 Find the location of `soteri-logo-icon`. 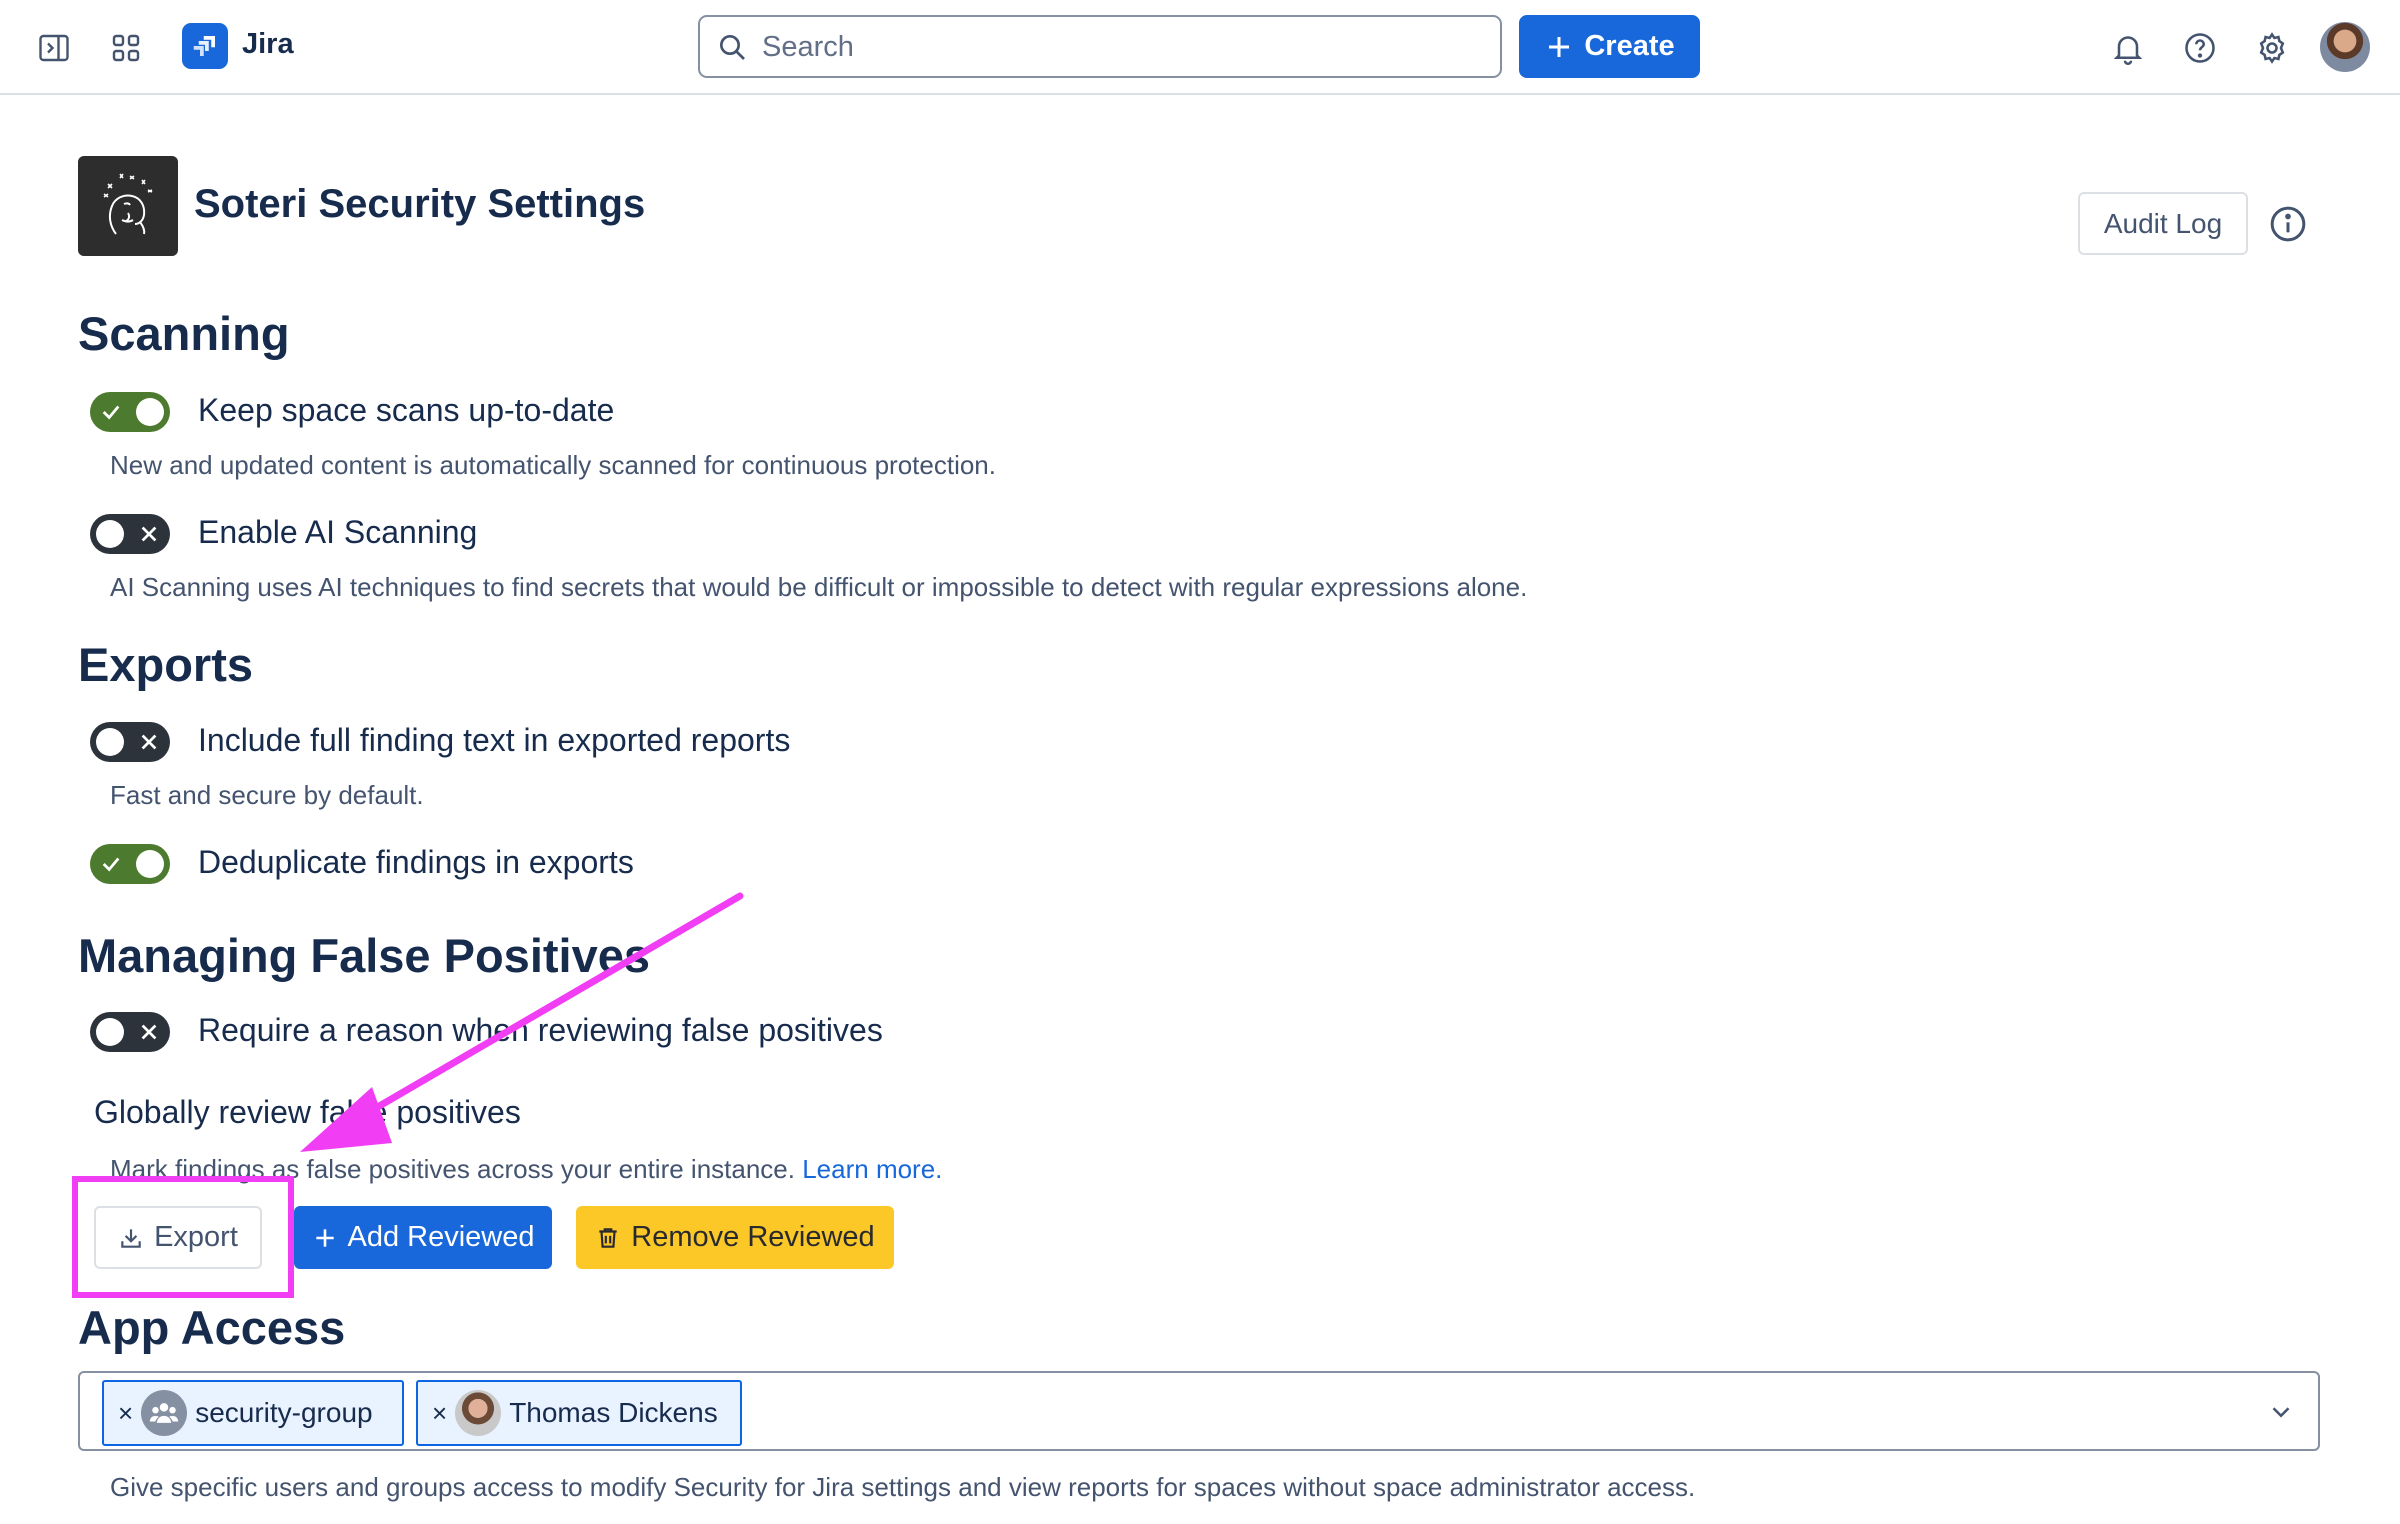

soteri-logo-icon is located at coordinates (128, 206).